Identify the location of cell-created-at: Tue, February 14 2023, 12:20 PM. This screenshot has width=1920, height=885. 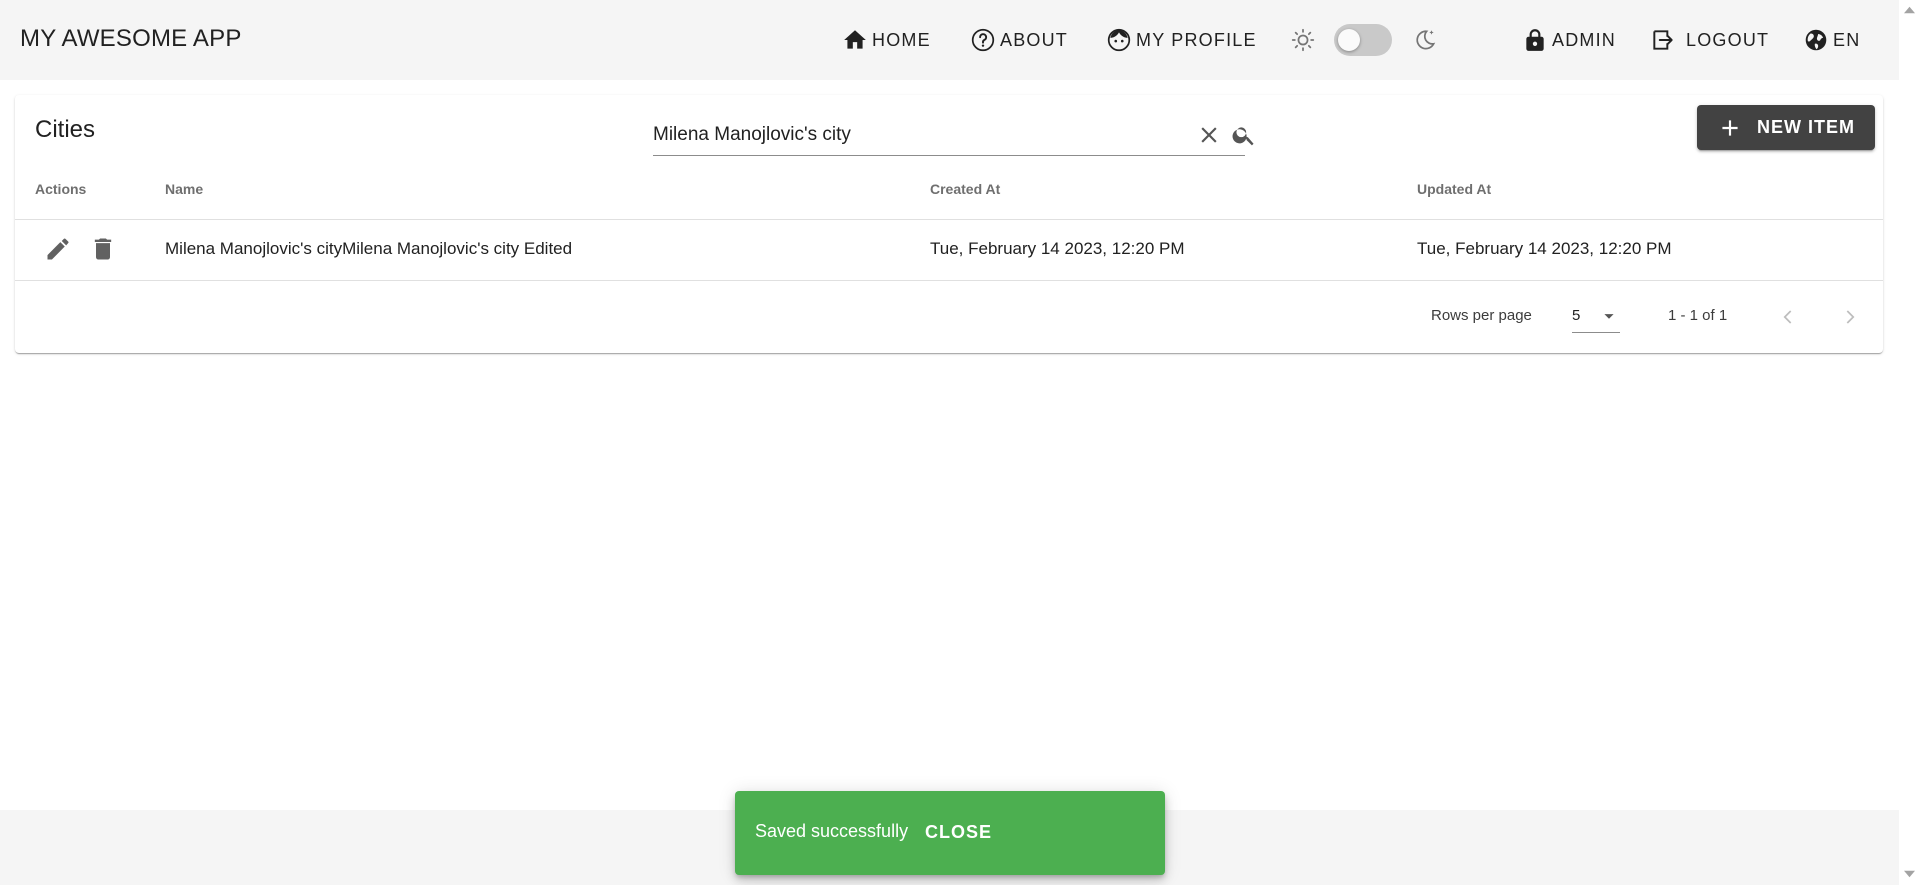
(1057, 248).